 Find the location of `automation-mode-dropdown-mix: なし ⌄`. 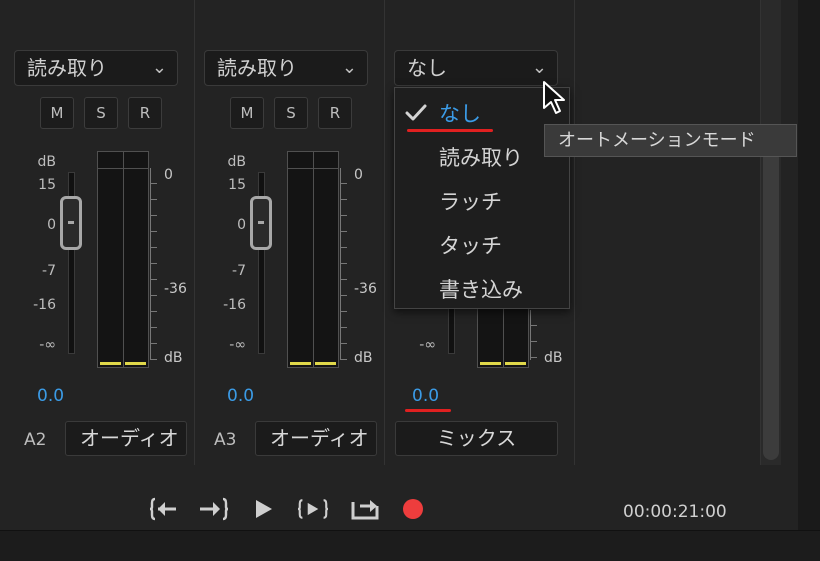

automation-mode-dropdown-mix: なし ⌄ is located at coordinates (476, 68).